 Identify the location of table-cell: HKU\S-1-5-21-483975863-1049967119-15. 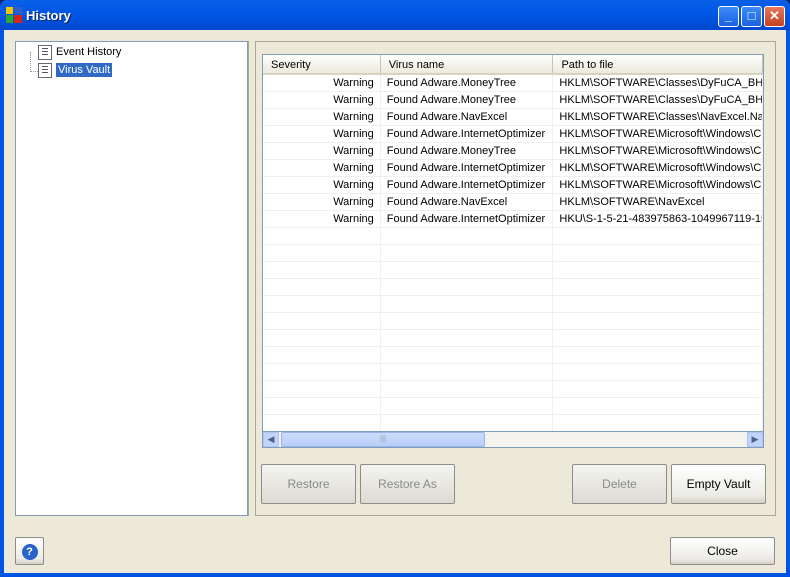
(658, 219).